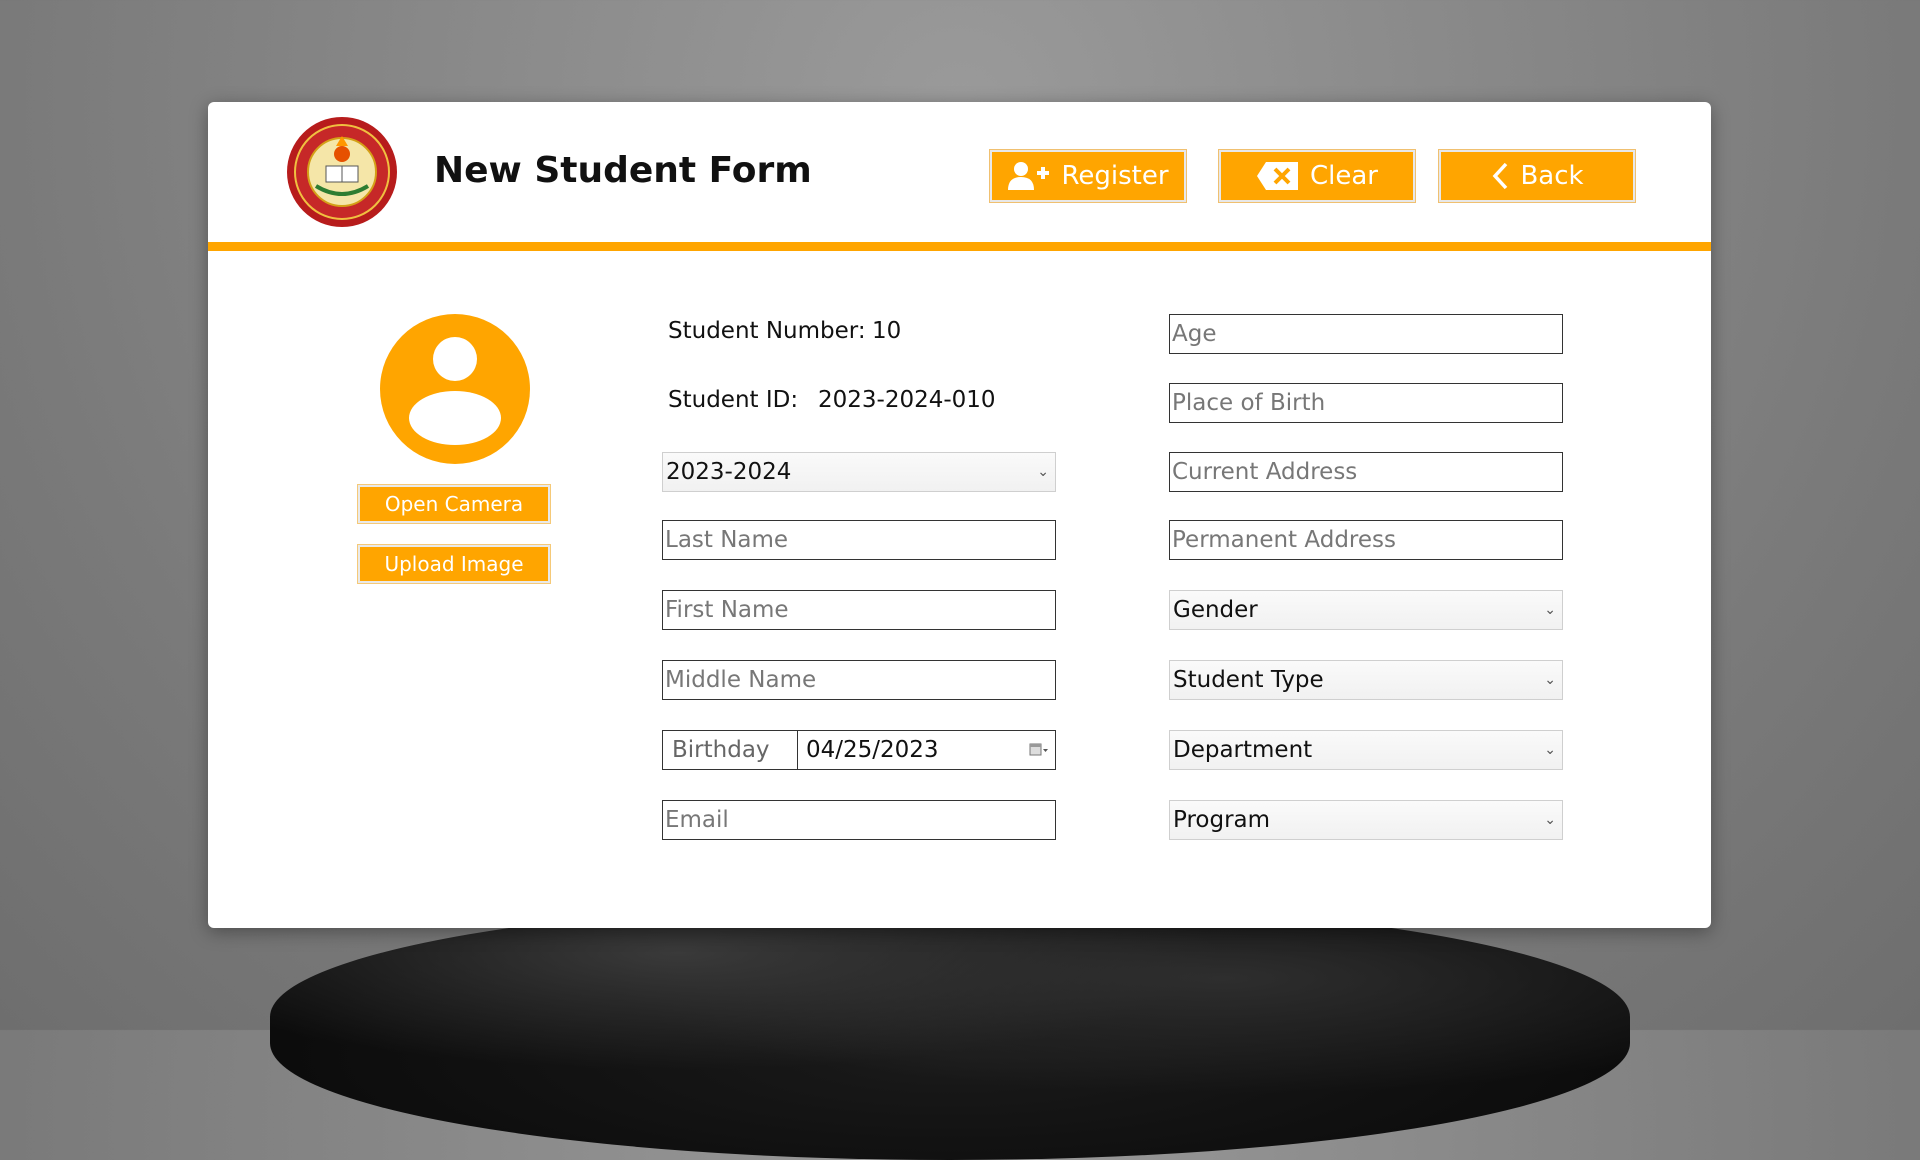  What do you see at coordinates (1366, 472) in the screenshot?
I see `current-address-field: Current Address` at bounding box center [1366, 472].